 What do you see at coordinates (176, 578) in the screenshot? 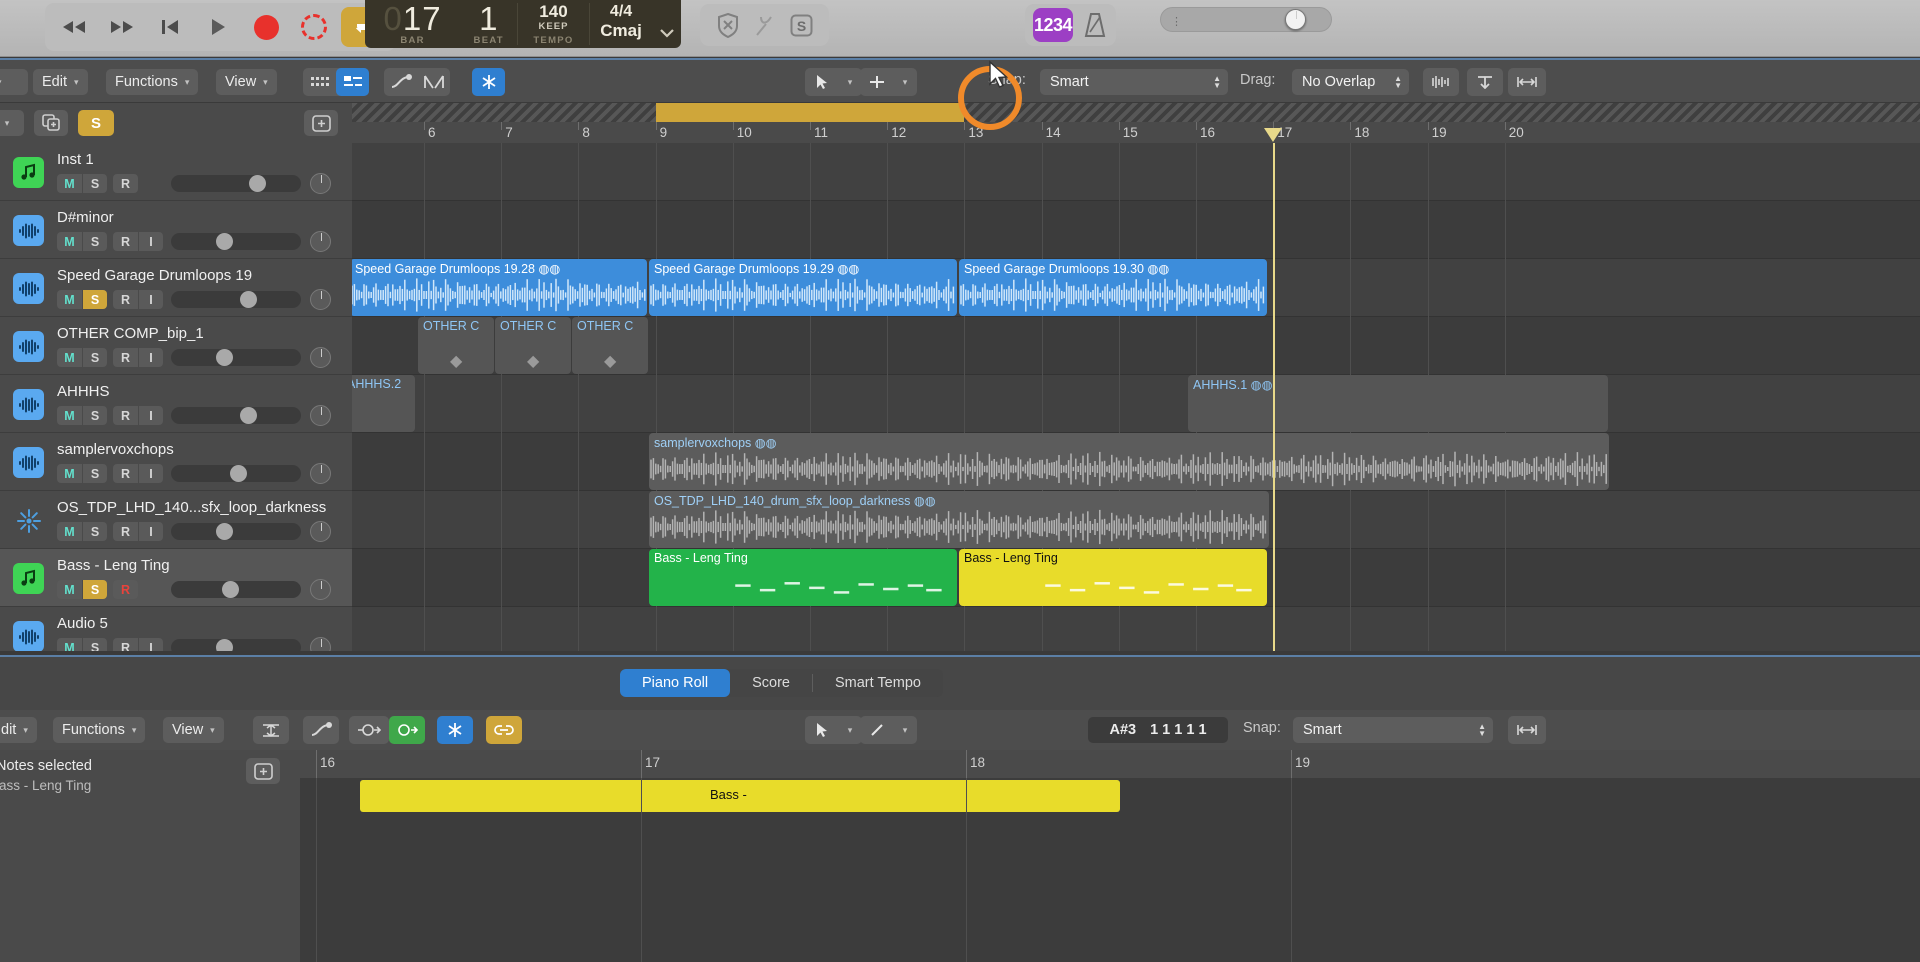
I see `track-header-7: Bass - Leng Ting M S R` at bounding box center [176, 578].